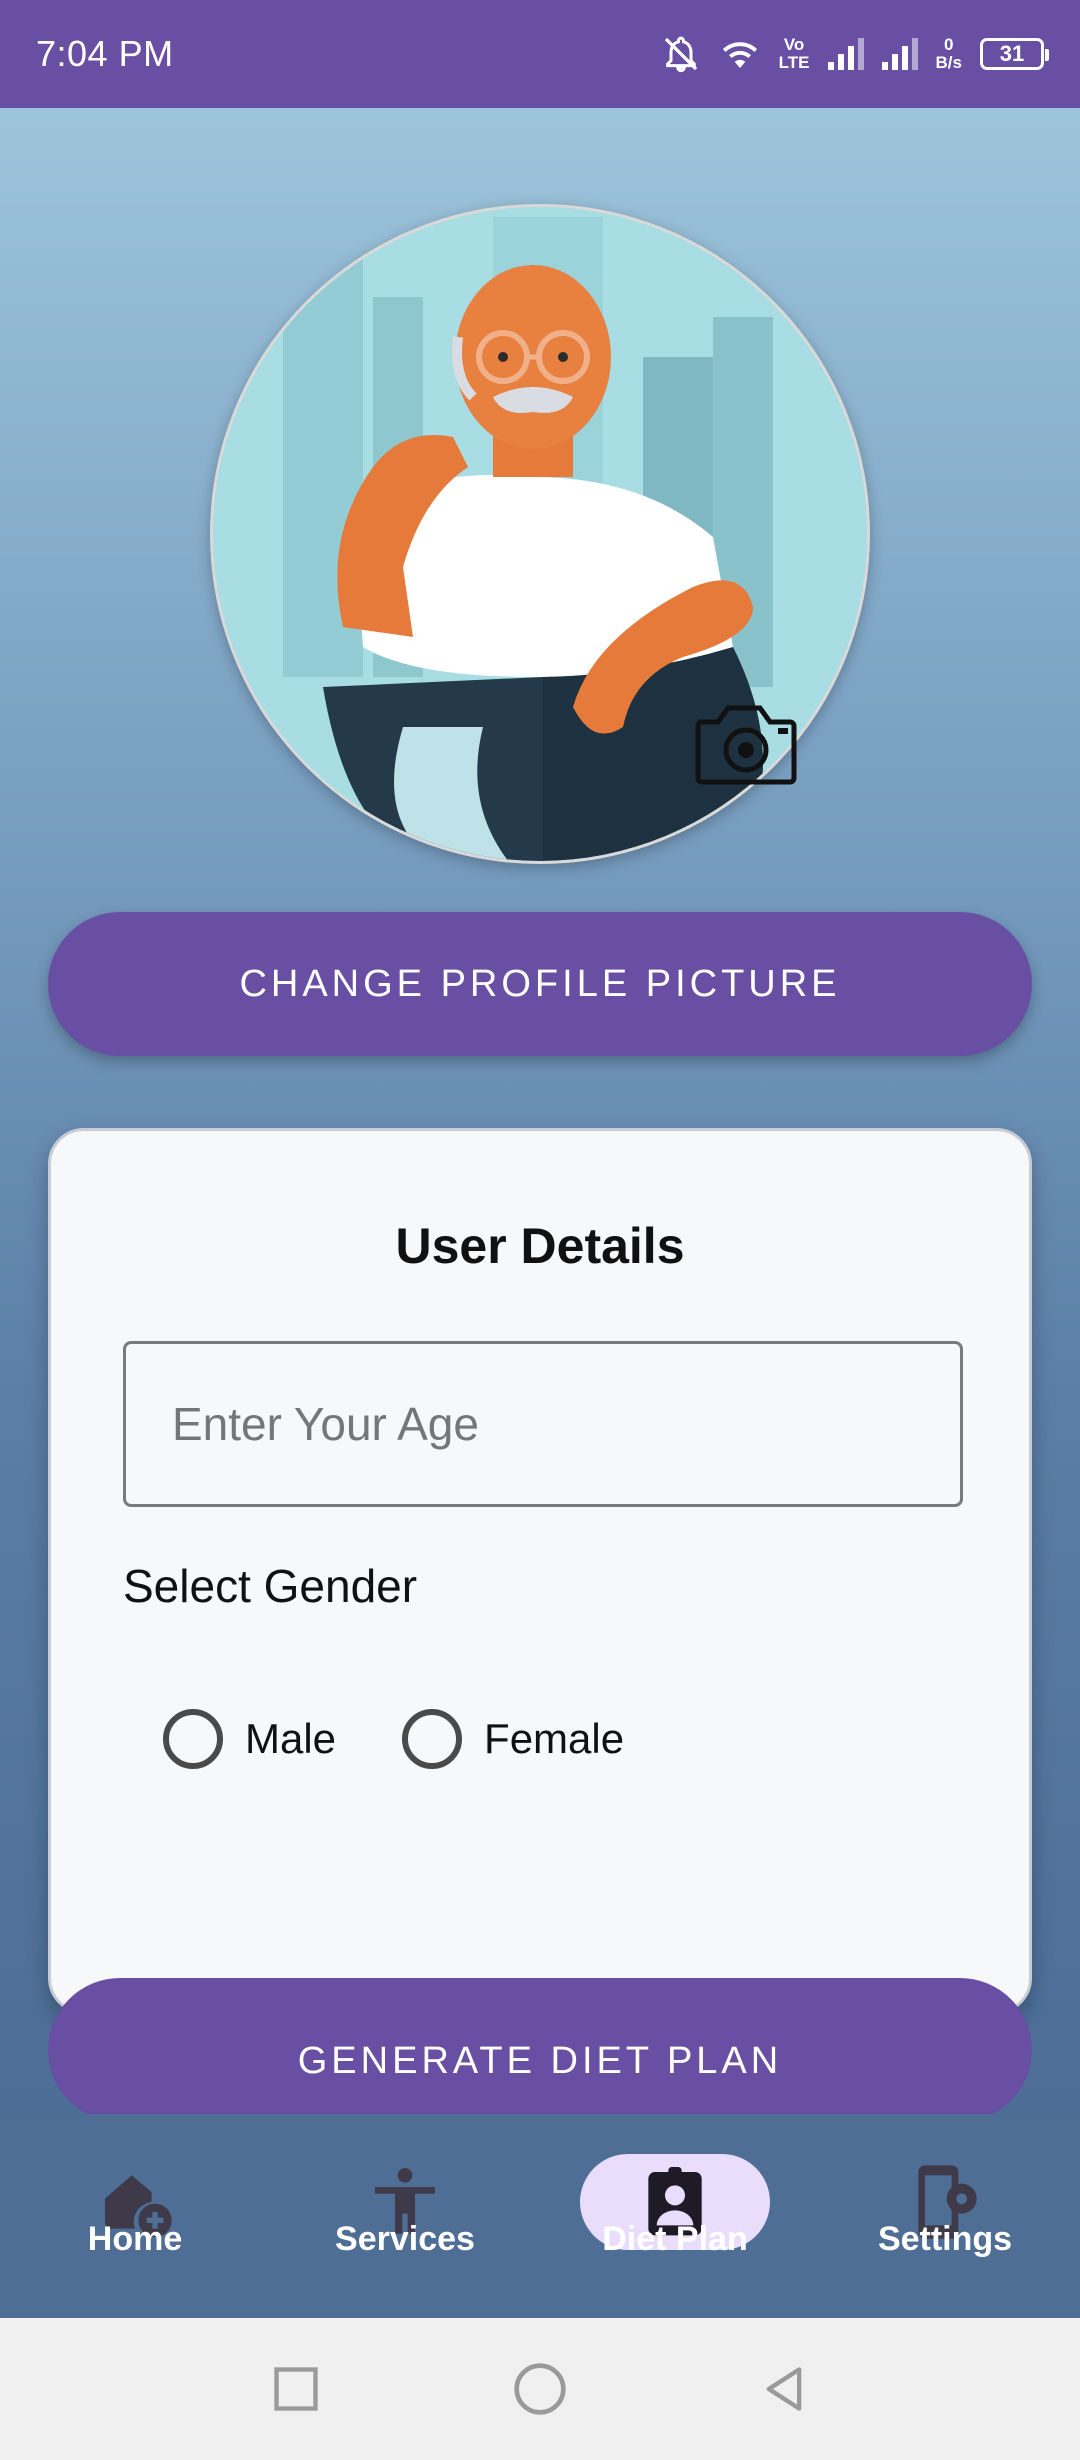 The width and height of the screenshot is (1080, 2460). I want to click on nav-label-home: Home, so click(135, 2239).